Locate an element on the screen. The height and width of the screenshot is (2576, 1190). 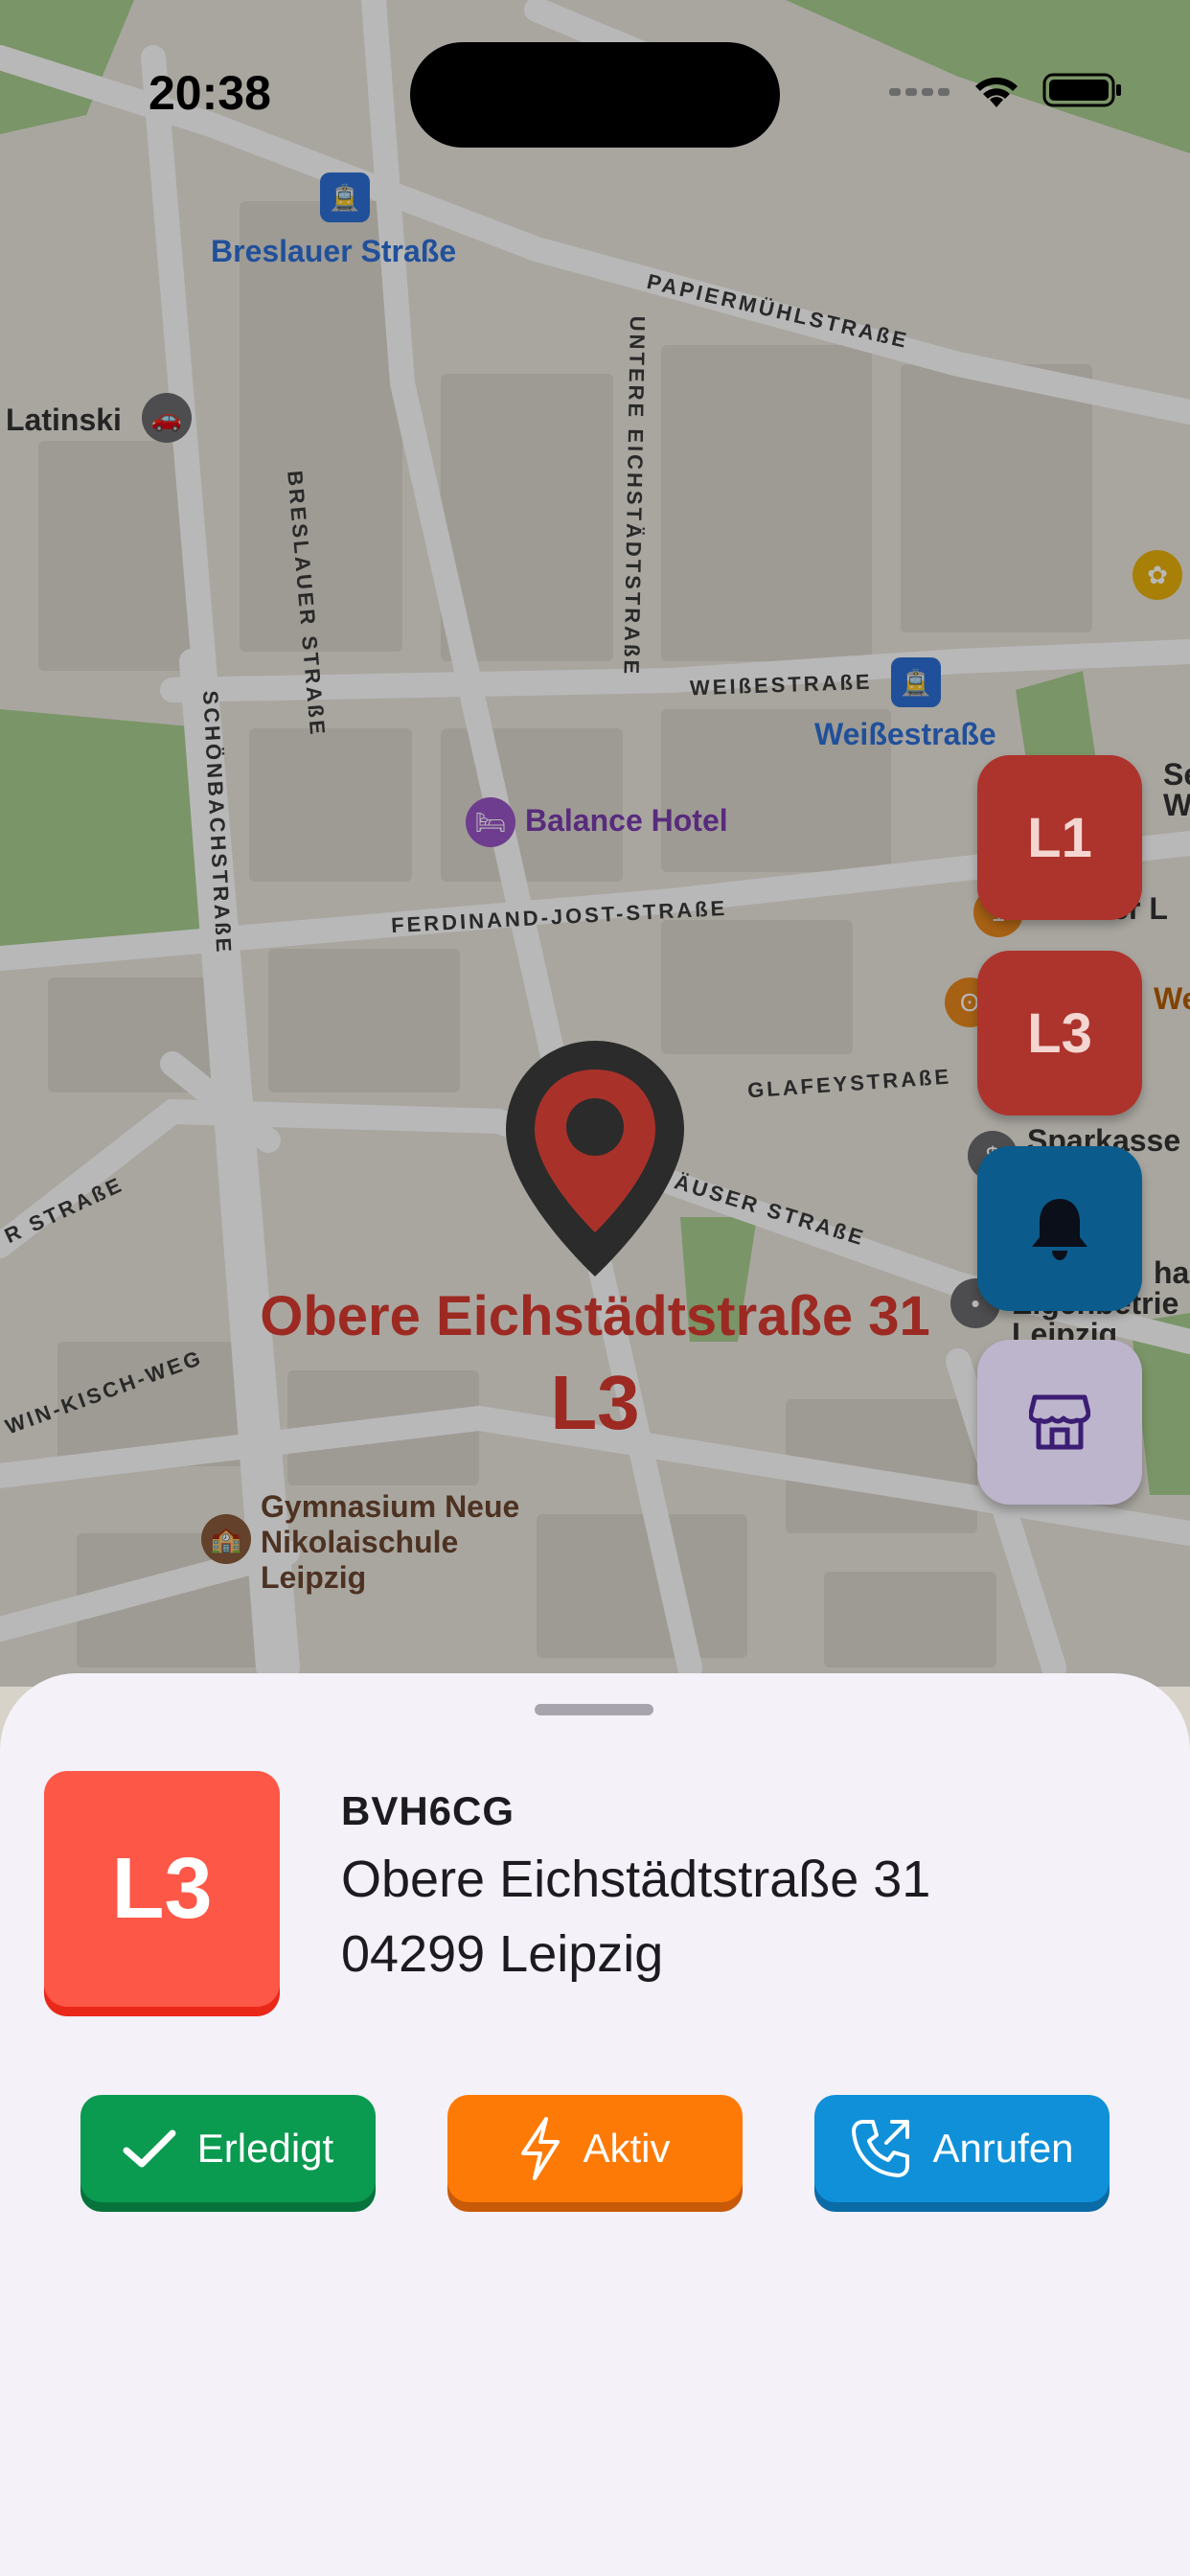
location-pin-icon is located at coordinates (595, 1158).